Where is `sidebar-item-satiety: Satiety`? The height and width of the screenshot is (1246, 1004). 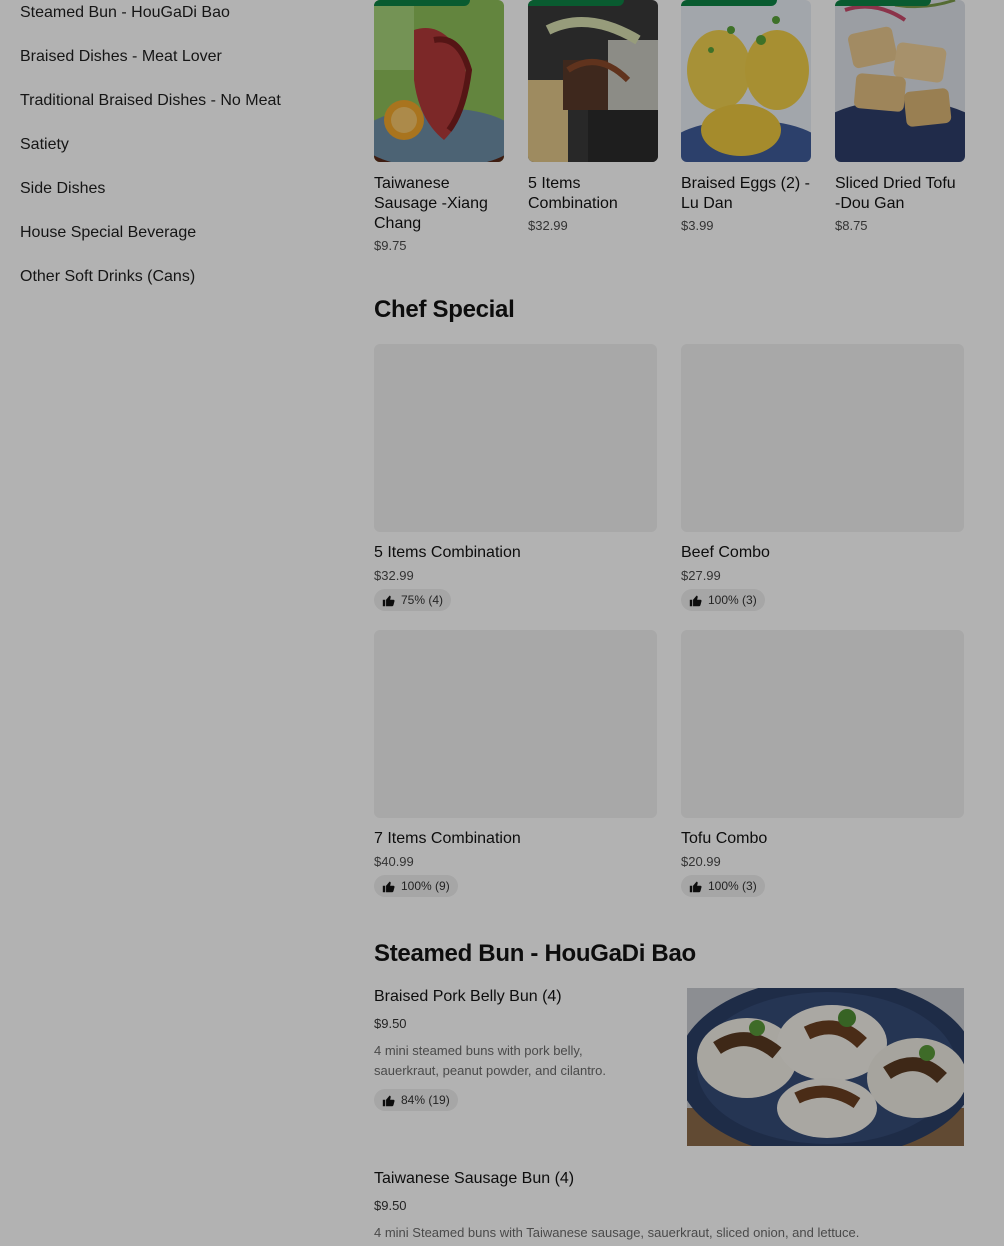 sidebar-item-satiety: Satiety is located at coordinates (44, 145).